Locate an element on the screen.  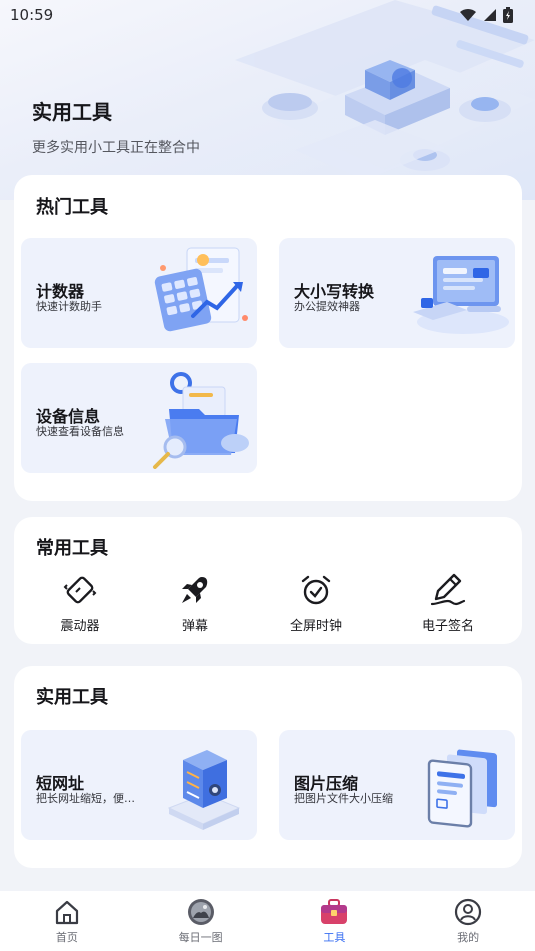
isometric-hero-illustration is located at coordinates (385, 90).